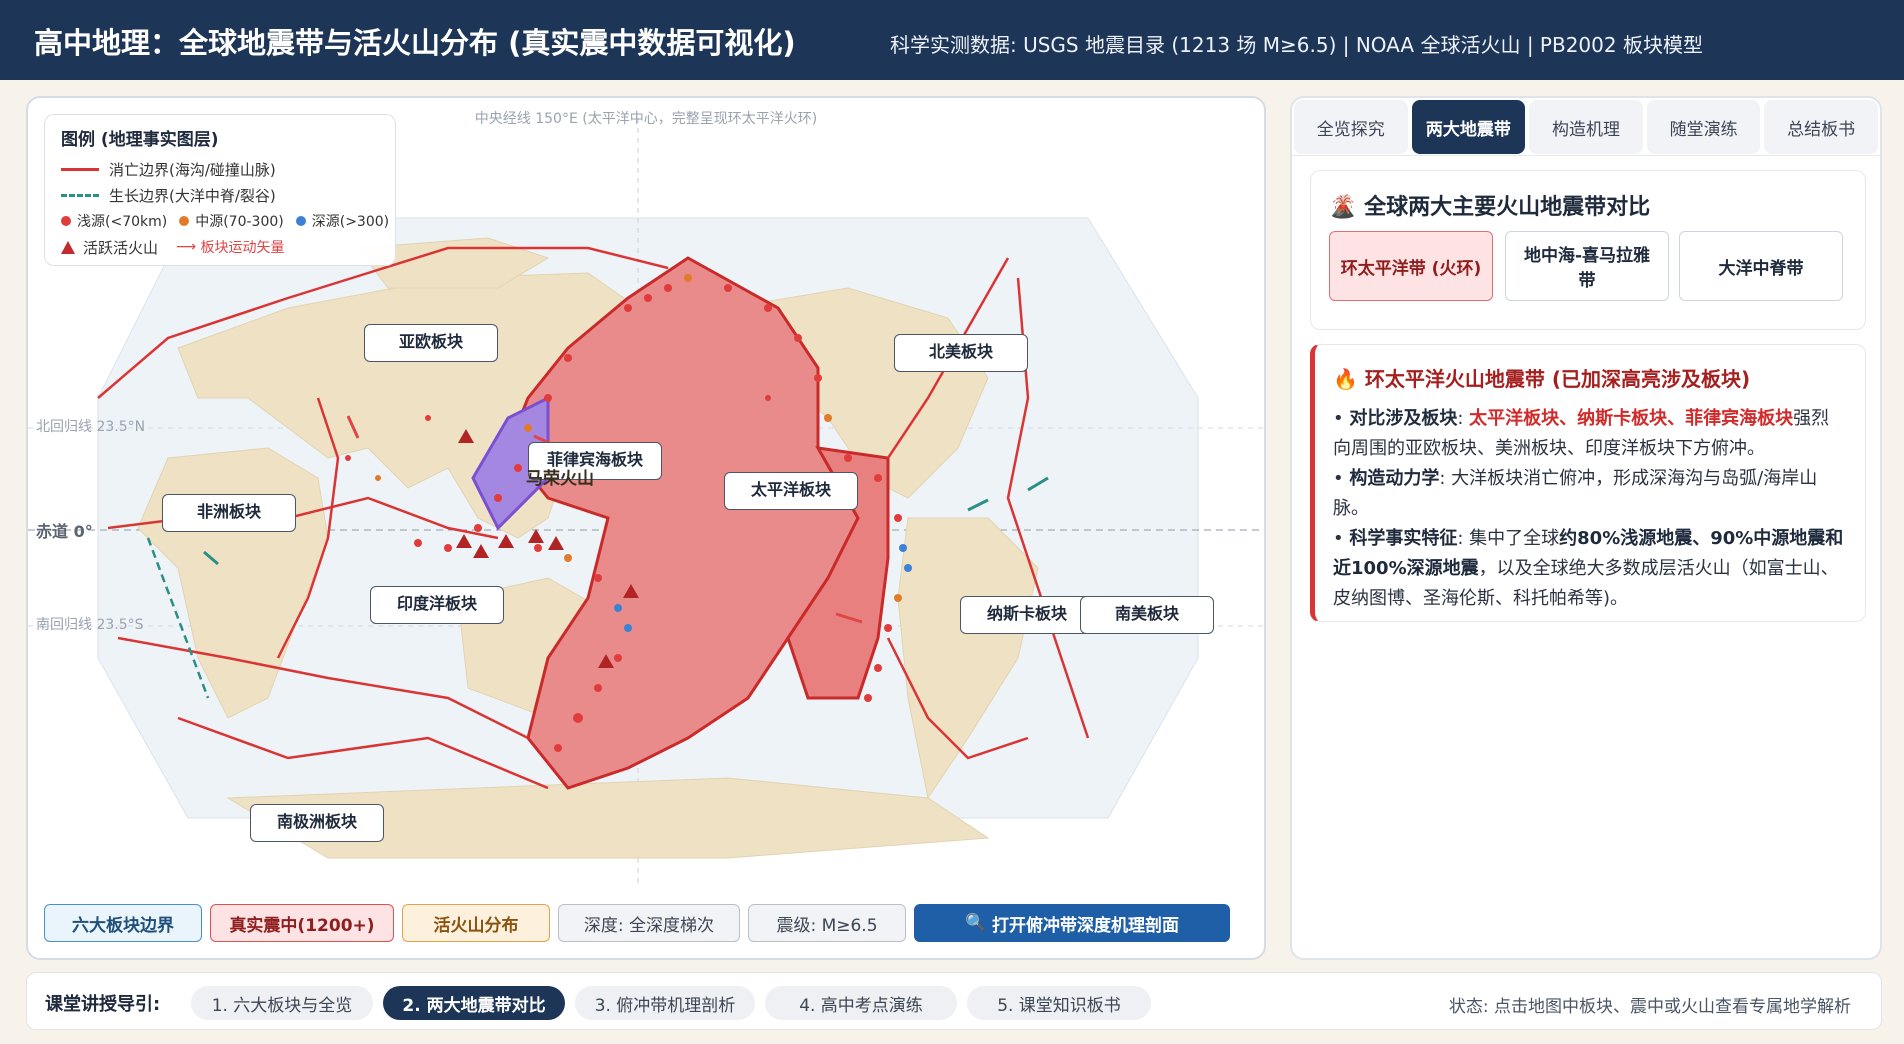 The image size is (1904, 1044). I want to click on plate-label-south-american: 南美板块, so click(1147, 615).